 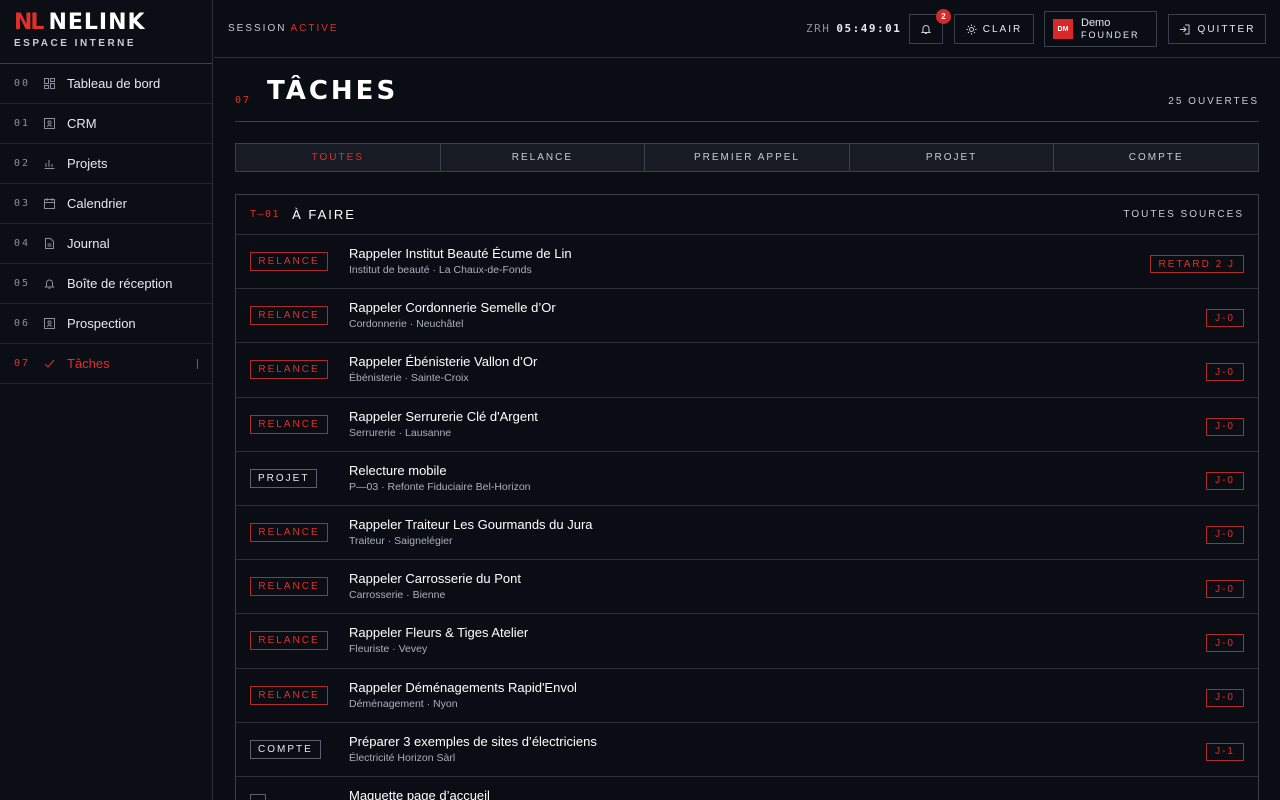 What do you see at coordinates (971, 29) in the screenshot?
I see `sun-icon` at bounding box center [971, 29].